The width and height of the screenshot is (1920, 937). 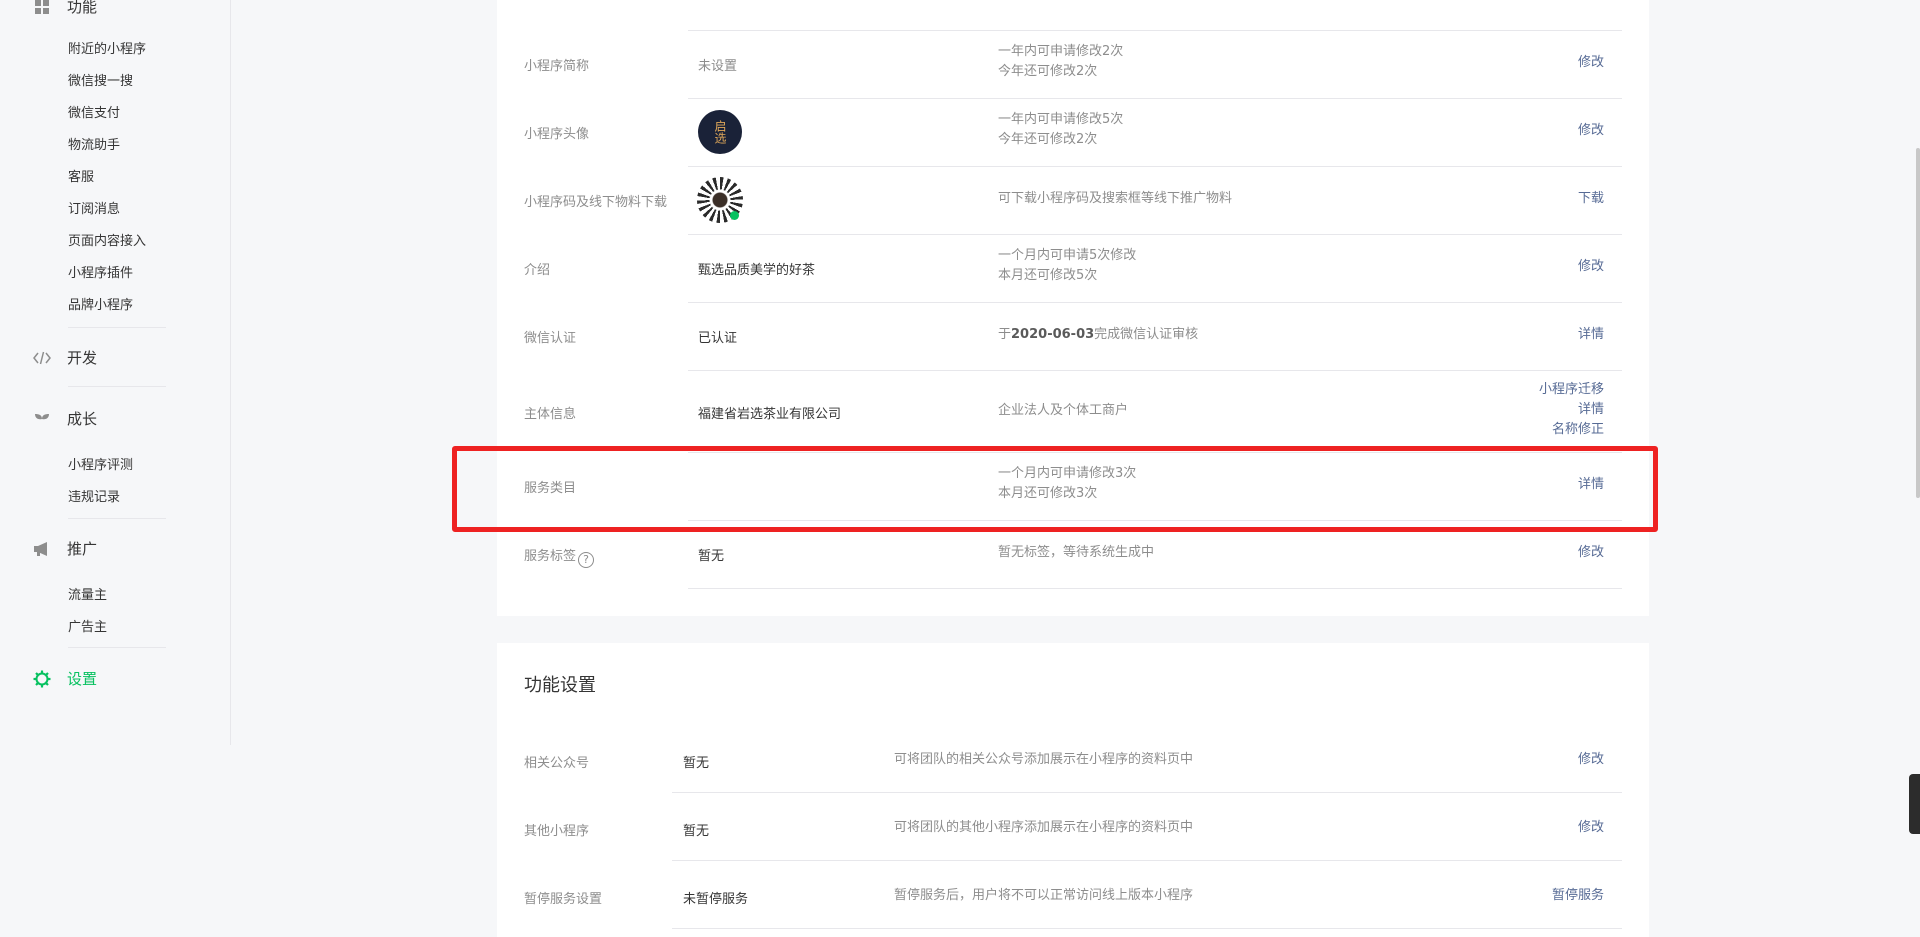 I want to click on row-value: 福建省岩选茶业有限公司, so click(x=770, y=414).